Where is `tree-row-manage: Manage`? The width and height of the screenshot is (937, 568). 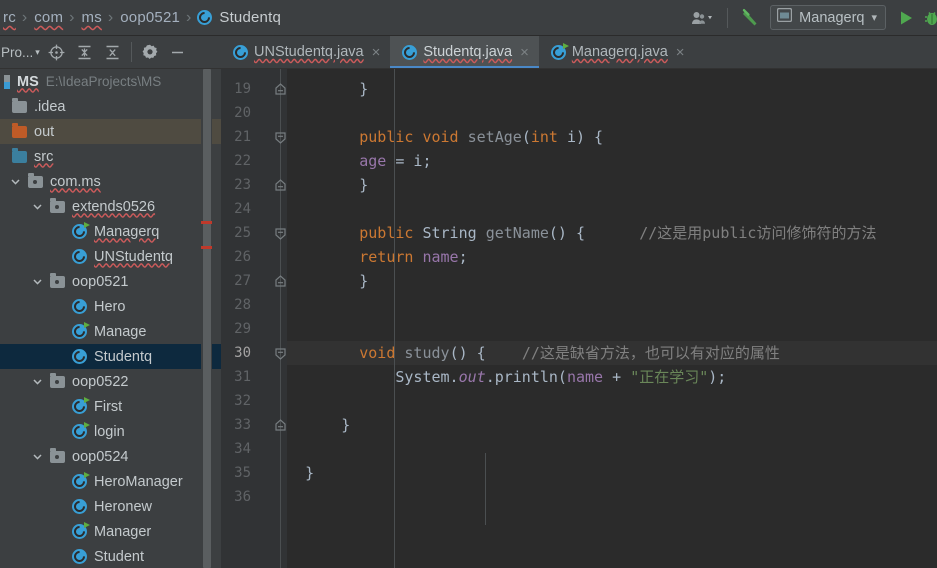 tree-row-manage: Manage is located at coordinates (110, 331).